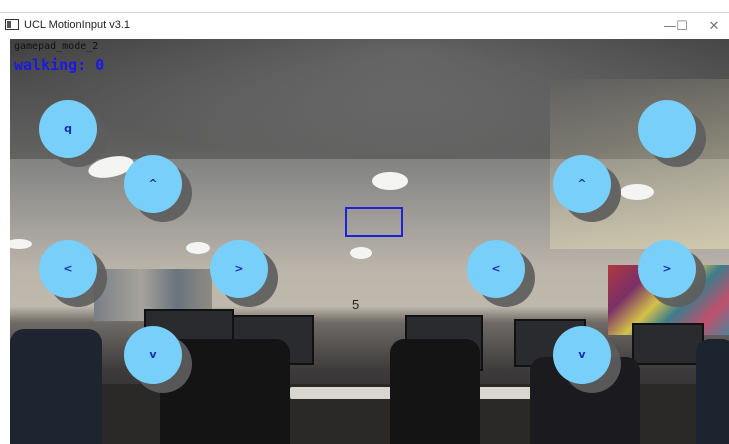 This screenshot has width=729, height=444. I want to click on pad-right-up: ^, so click(587, 188).